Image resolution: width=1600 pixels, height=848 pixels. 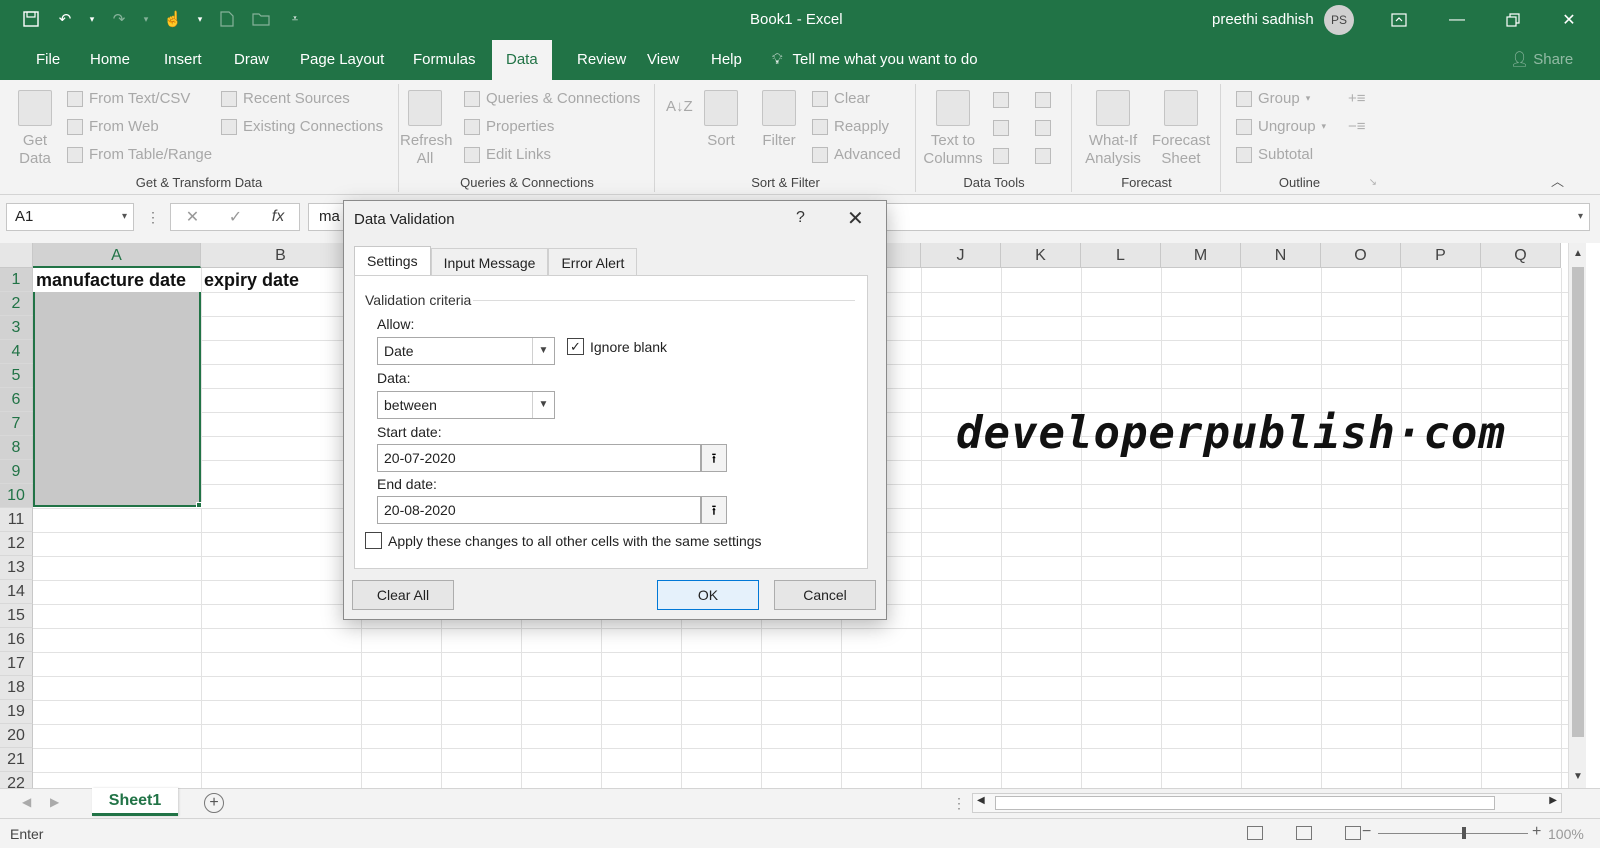 What do you see at coordinates (1281, 126) in the screenshot?
I see `ungroup-button: Ungroup ▾` at bounding box center [1281, 126].